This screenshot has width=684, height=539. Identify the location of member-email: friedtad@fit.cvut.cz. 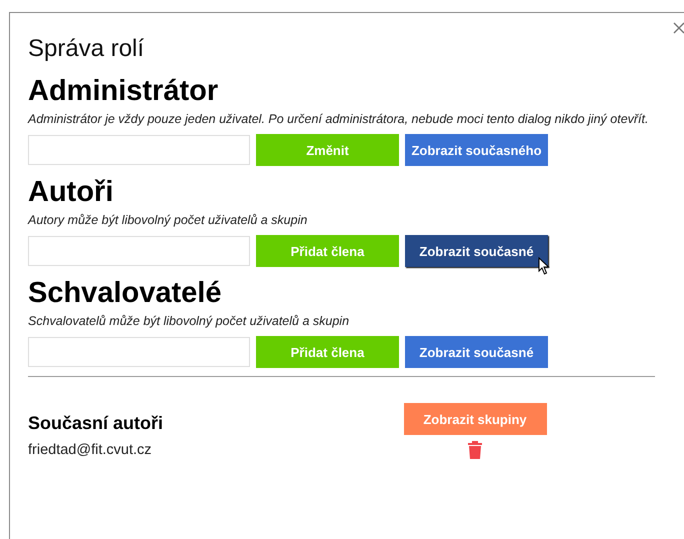
(90, 450).